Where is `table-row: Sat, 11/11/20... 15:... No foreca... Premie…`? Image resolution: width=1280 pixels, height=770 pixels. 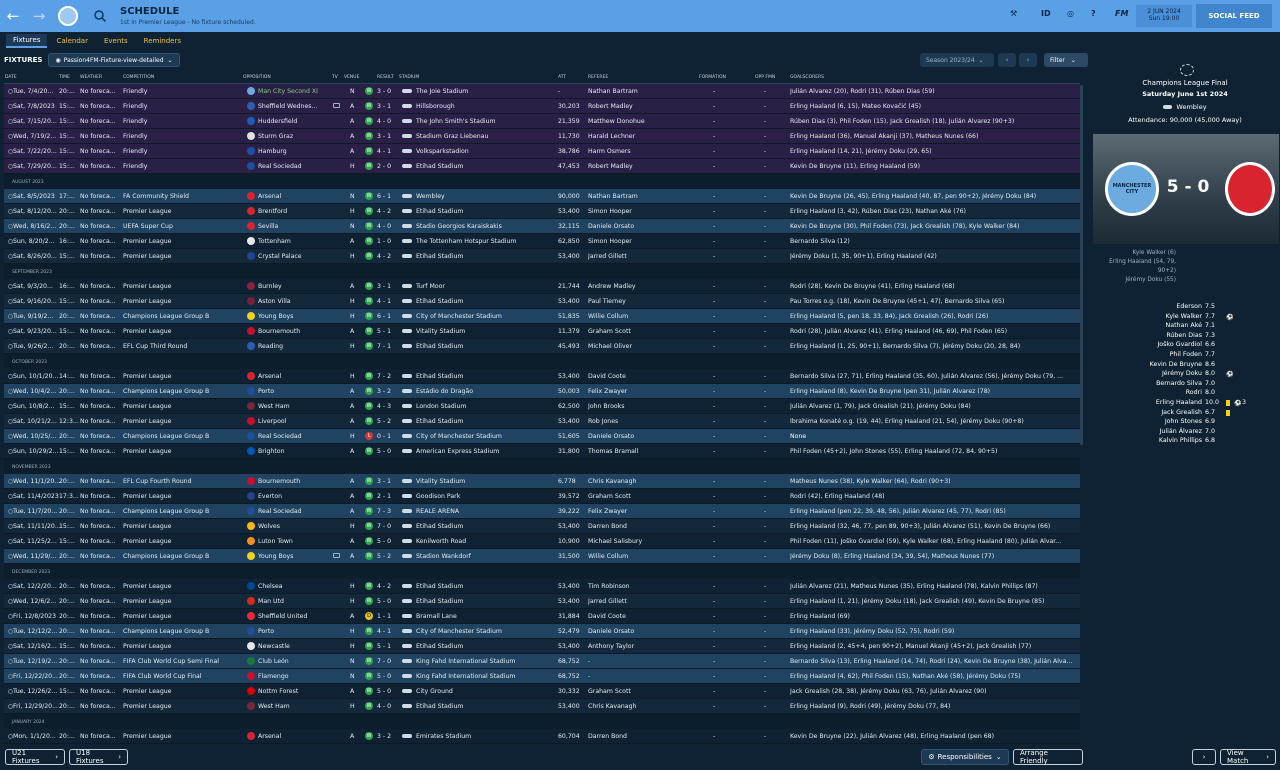
table-row: Sat, 11/11/20... 15:... No foreca... Premie… is located at coordinates (542, 526).